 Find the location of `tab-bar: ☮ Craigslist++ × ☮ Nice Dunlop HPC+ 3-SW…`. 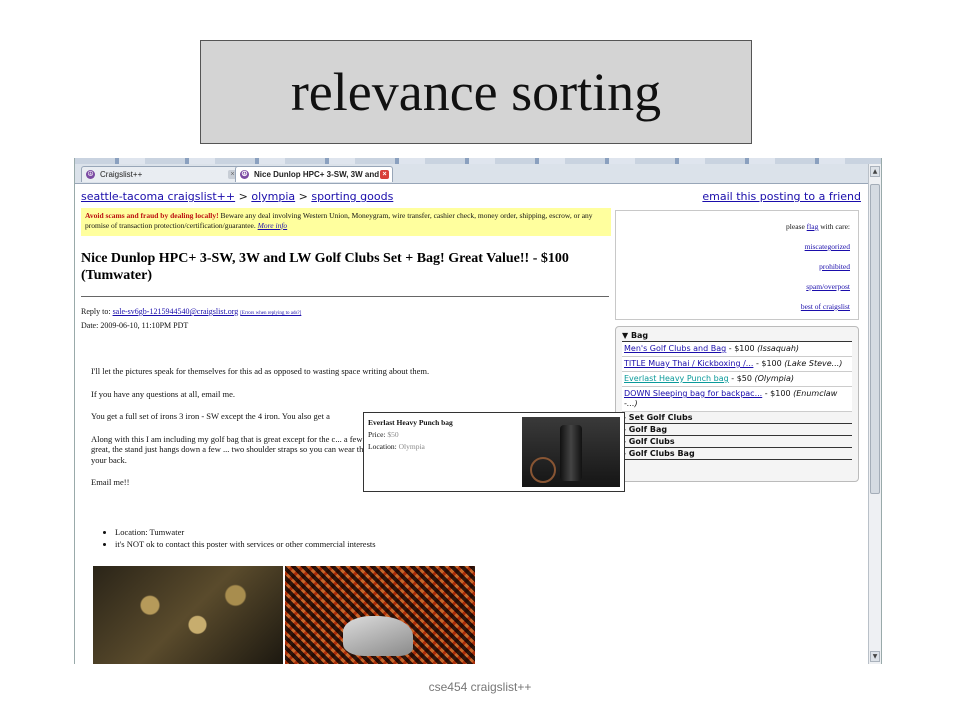

tab-bar: ☮ Craigslist++ × ☮ Nice Dunlop HPC+ 3-SW… is located at coordinates (478, 174).